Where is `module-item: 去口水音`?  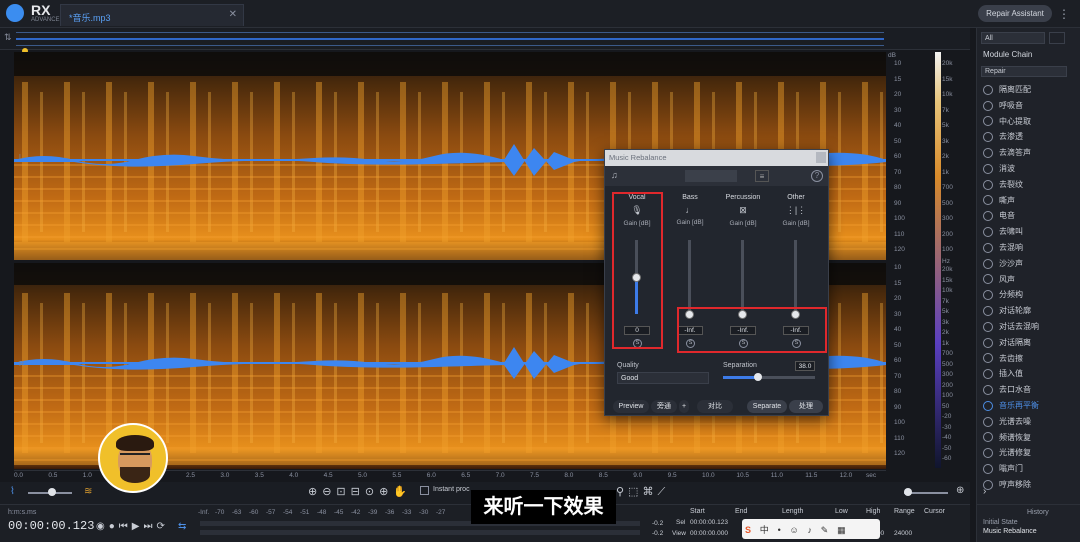
module-item: 去口水音 is located at coordinates (1007, 391).